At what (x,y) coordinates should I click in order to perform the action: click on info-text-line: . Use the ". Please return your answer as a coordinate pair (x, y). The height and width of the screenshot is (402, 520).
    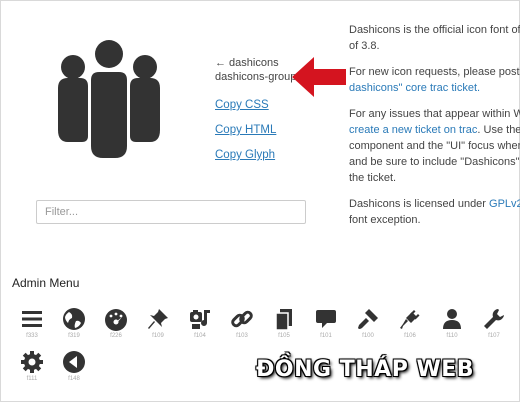
    Looking at the image, I should click on (498, 130).